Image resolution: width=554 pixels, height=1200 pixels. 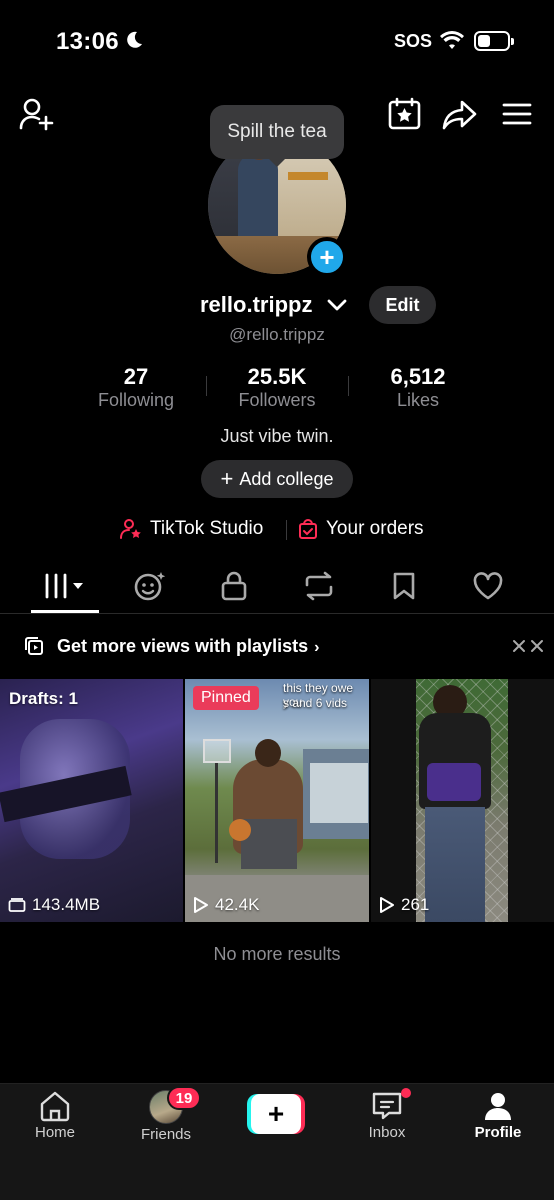 I want to click on tab-reposts, so click(x=319, y=586).